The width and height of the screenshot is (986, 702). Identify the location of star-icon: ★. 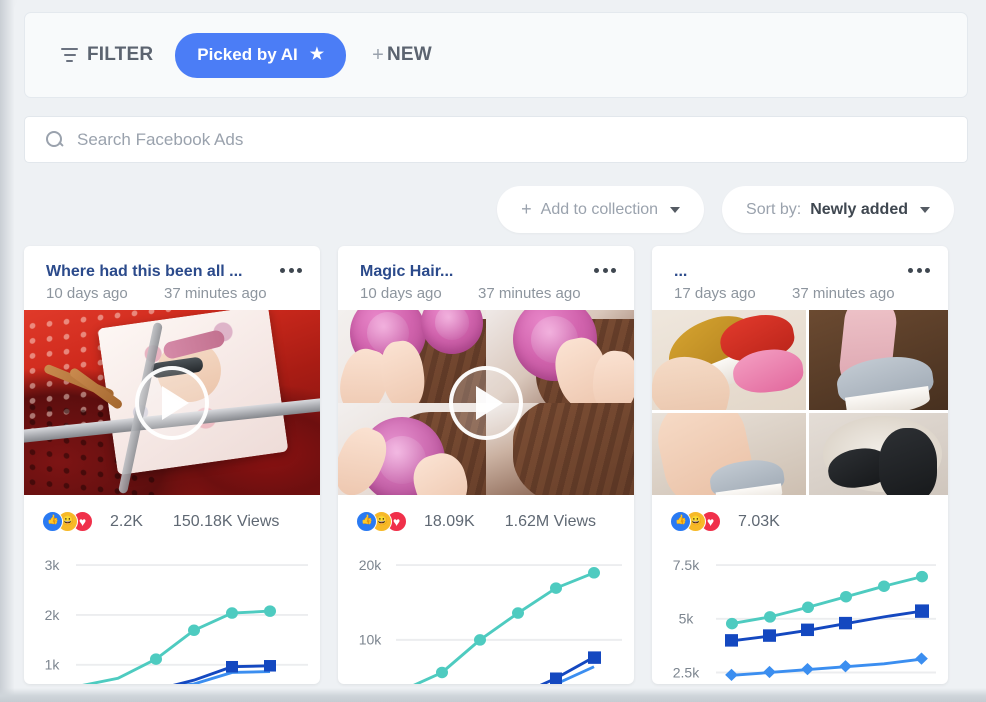
(317, 54).